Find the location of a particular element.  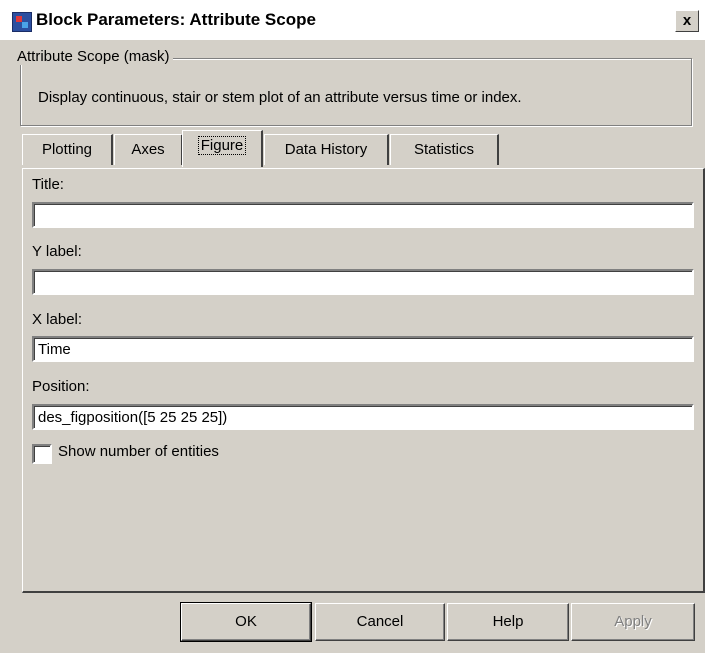

close-button: x is located at coordinates (687, 21).